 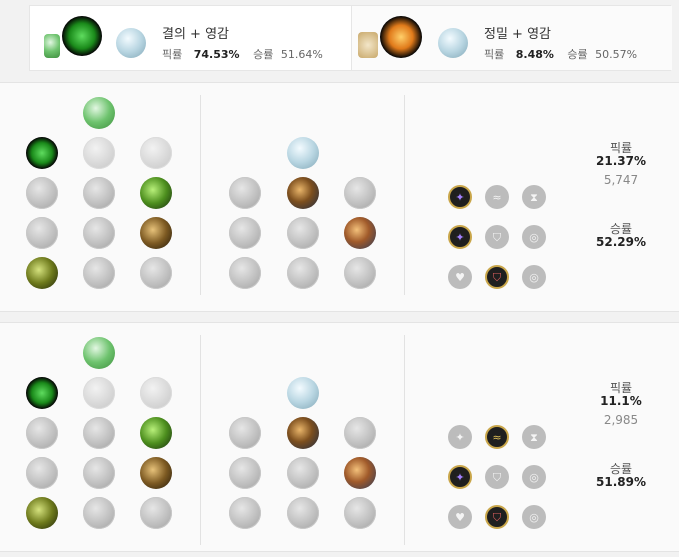 I want to click on win-rate-value: 52.29%, so click(x=621, y=242).